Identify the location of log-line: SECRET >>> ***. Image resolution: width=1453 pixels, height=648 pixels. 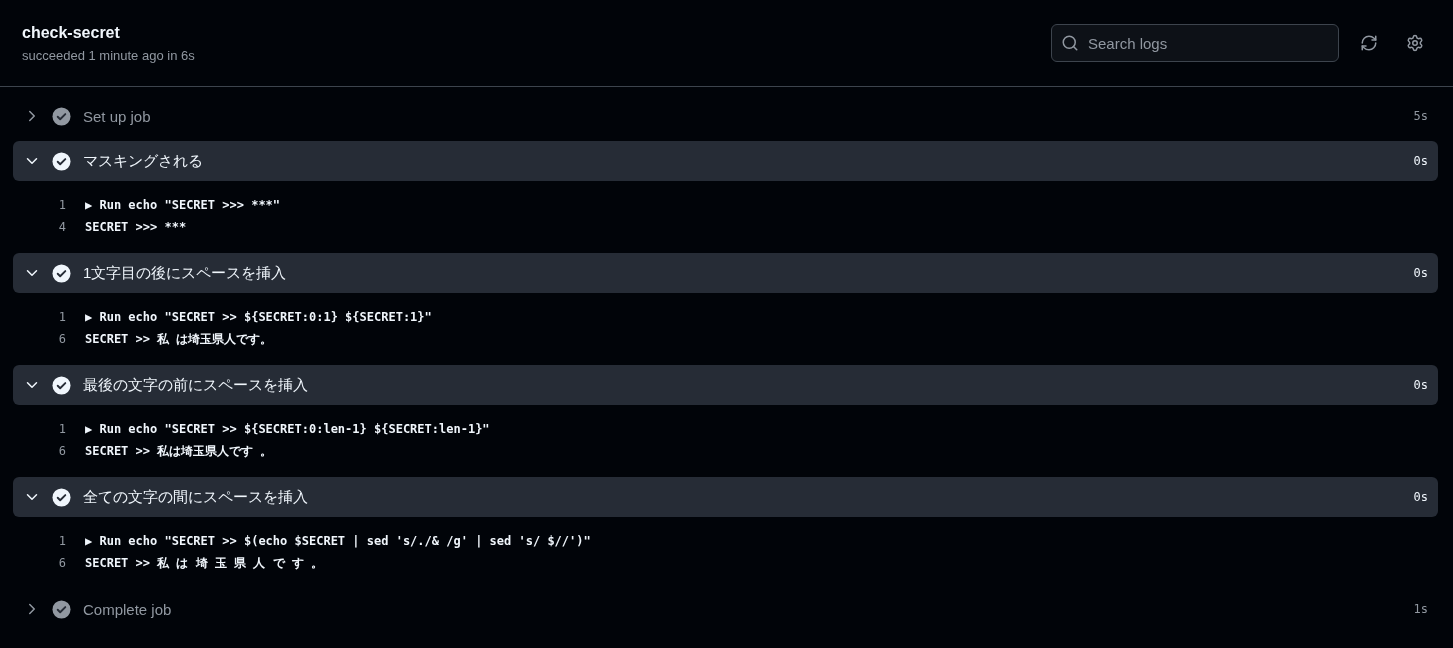
(136, 227).